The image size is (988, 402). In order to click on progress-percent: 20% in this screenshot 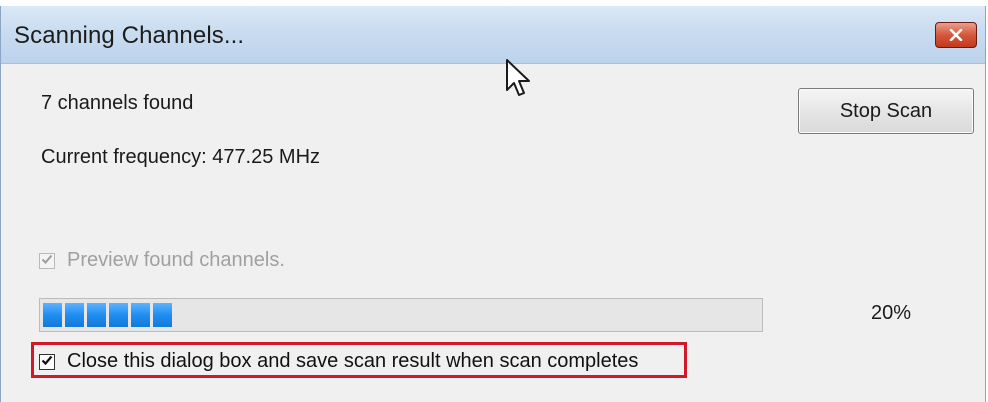, I will do `click(891, 313)`.